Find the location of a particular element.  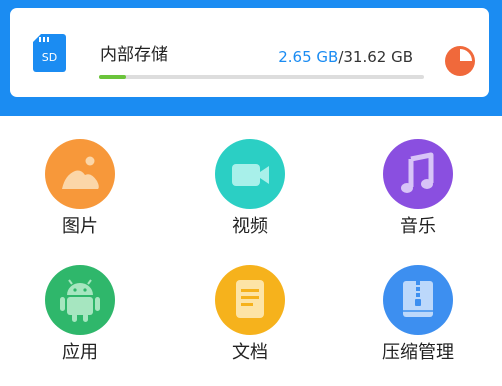

category-label: 图片 is located at coordinates (80, 226).